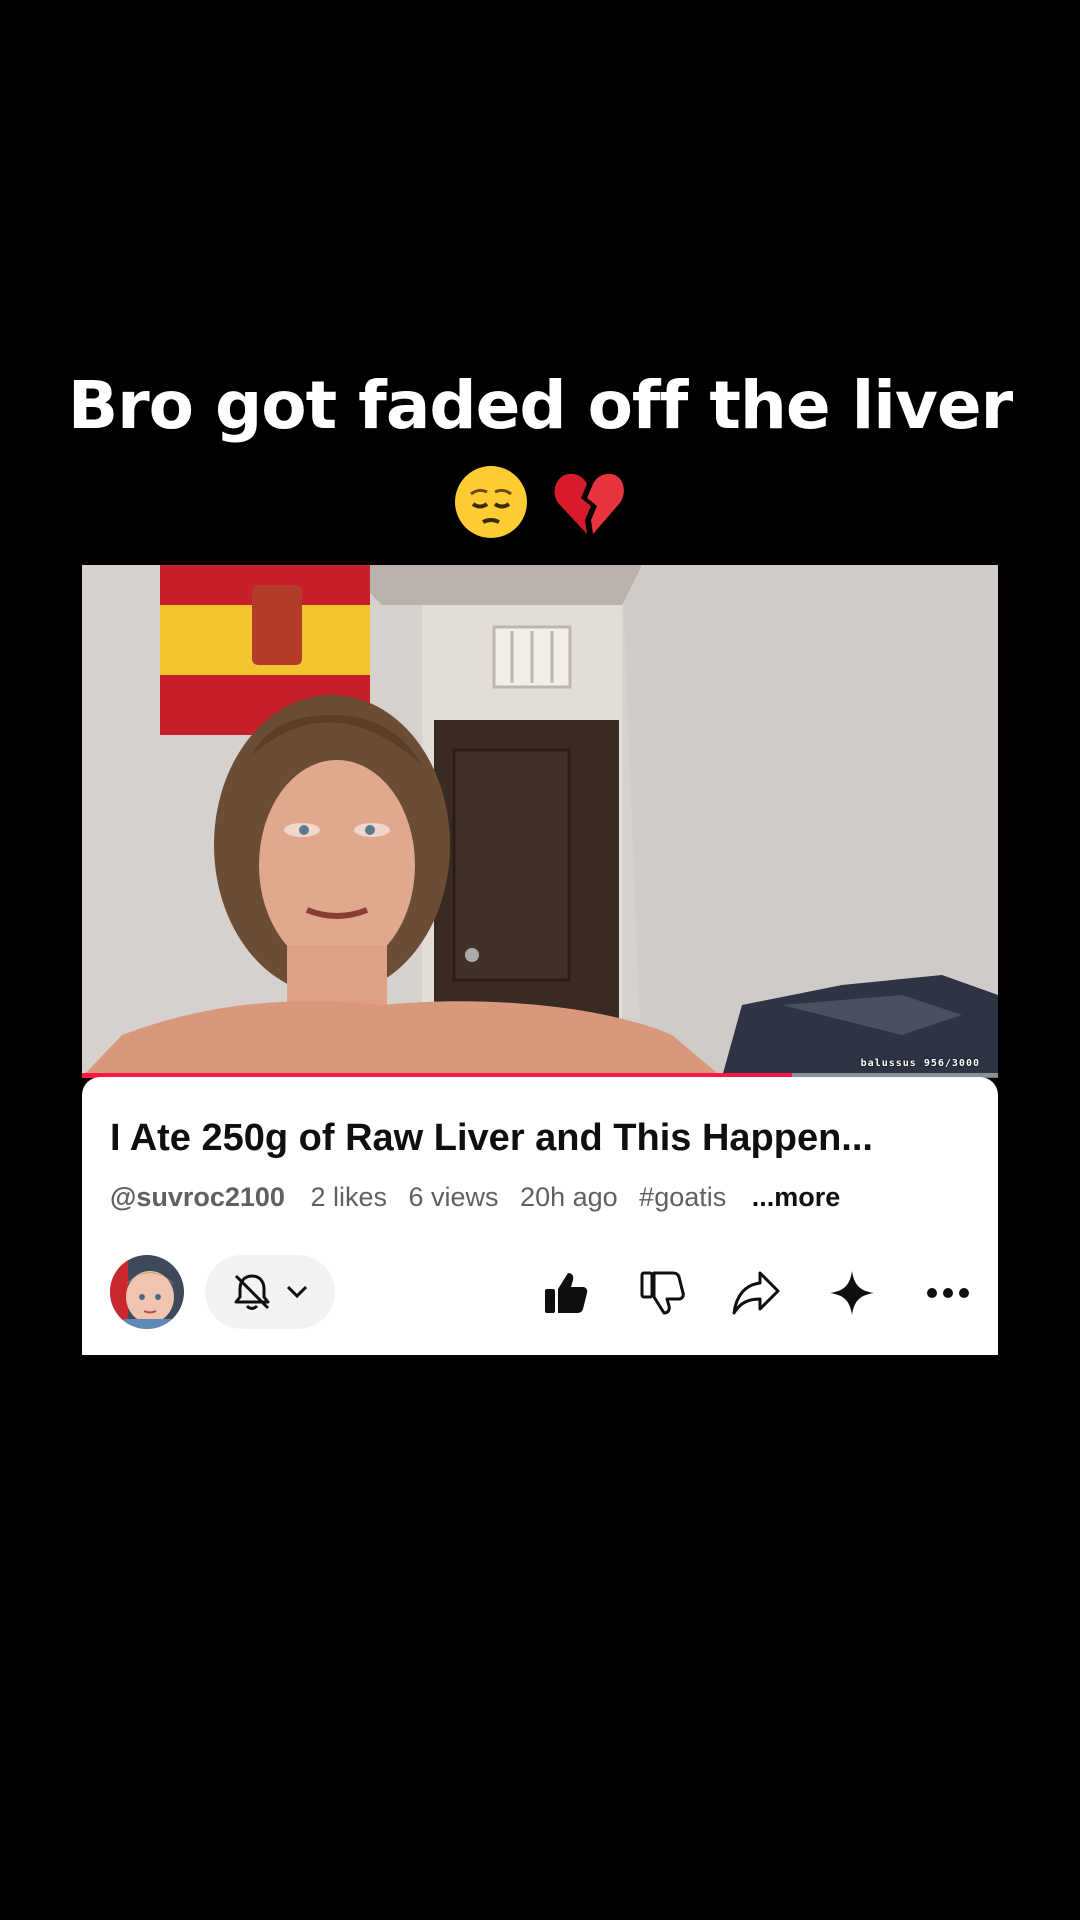 This screenshot has height=1920, width=1080. Describe the element at coordinates (252, 1292) in the screenshot. I see `bell-off-icon` at that location.